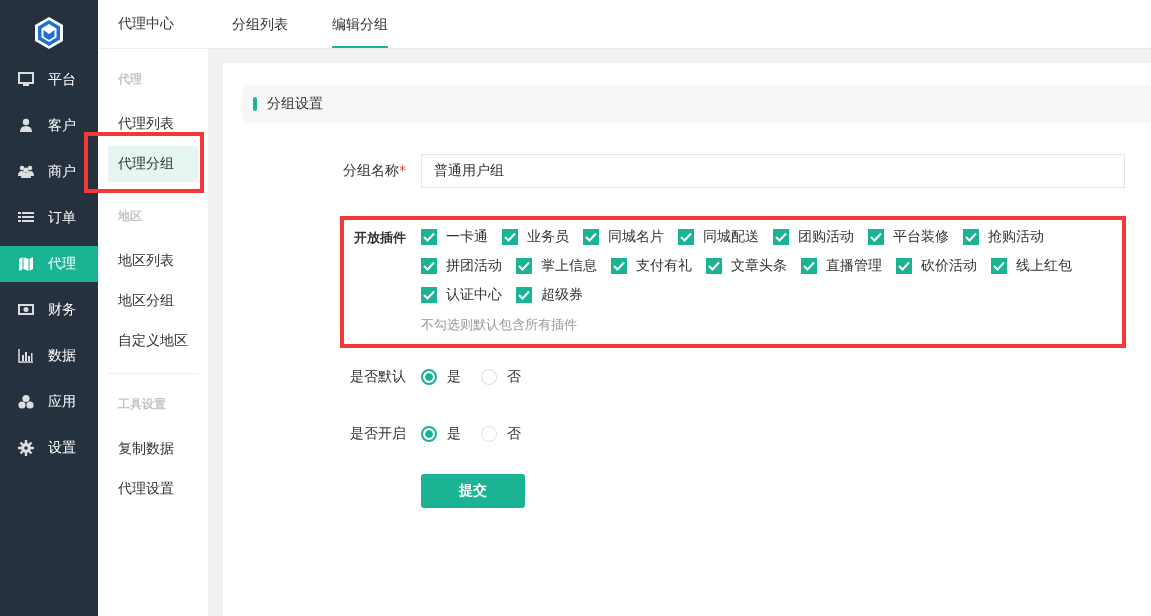 The image size is (1151, 616). What do you see at coordinates (260, 24) in the screenshot?
I see `tab: 分组列表` at bounding box center [260, 24].